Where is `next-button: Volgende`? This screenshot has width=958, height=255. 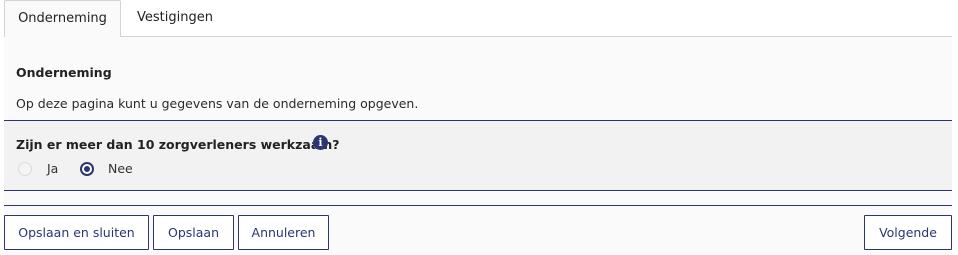
next-button: Volgende is located at coordinates (908, 232).